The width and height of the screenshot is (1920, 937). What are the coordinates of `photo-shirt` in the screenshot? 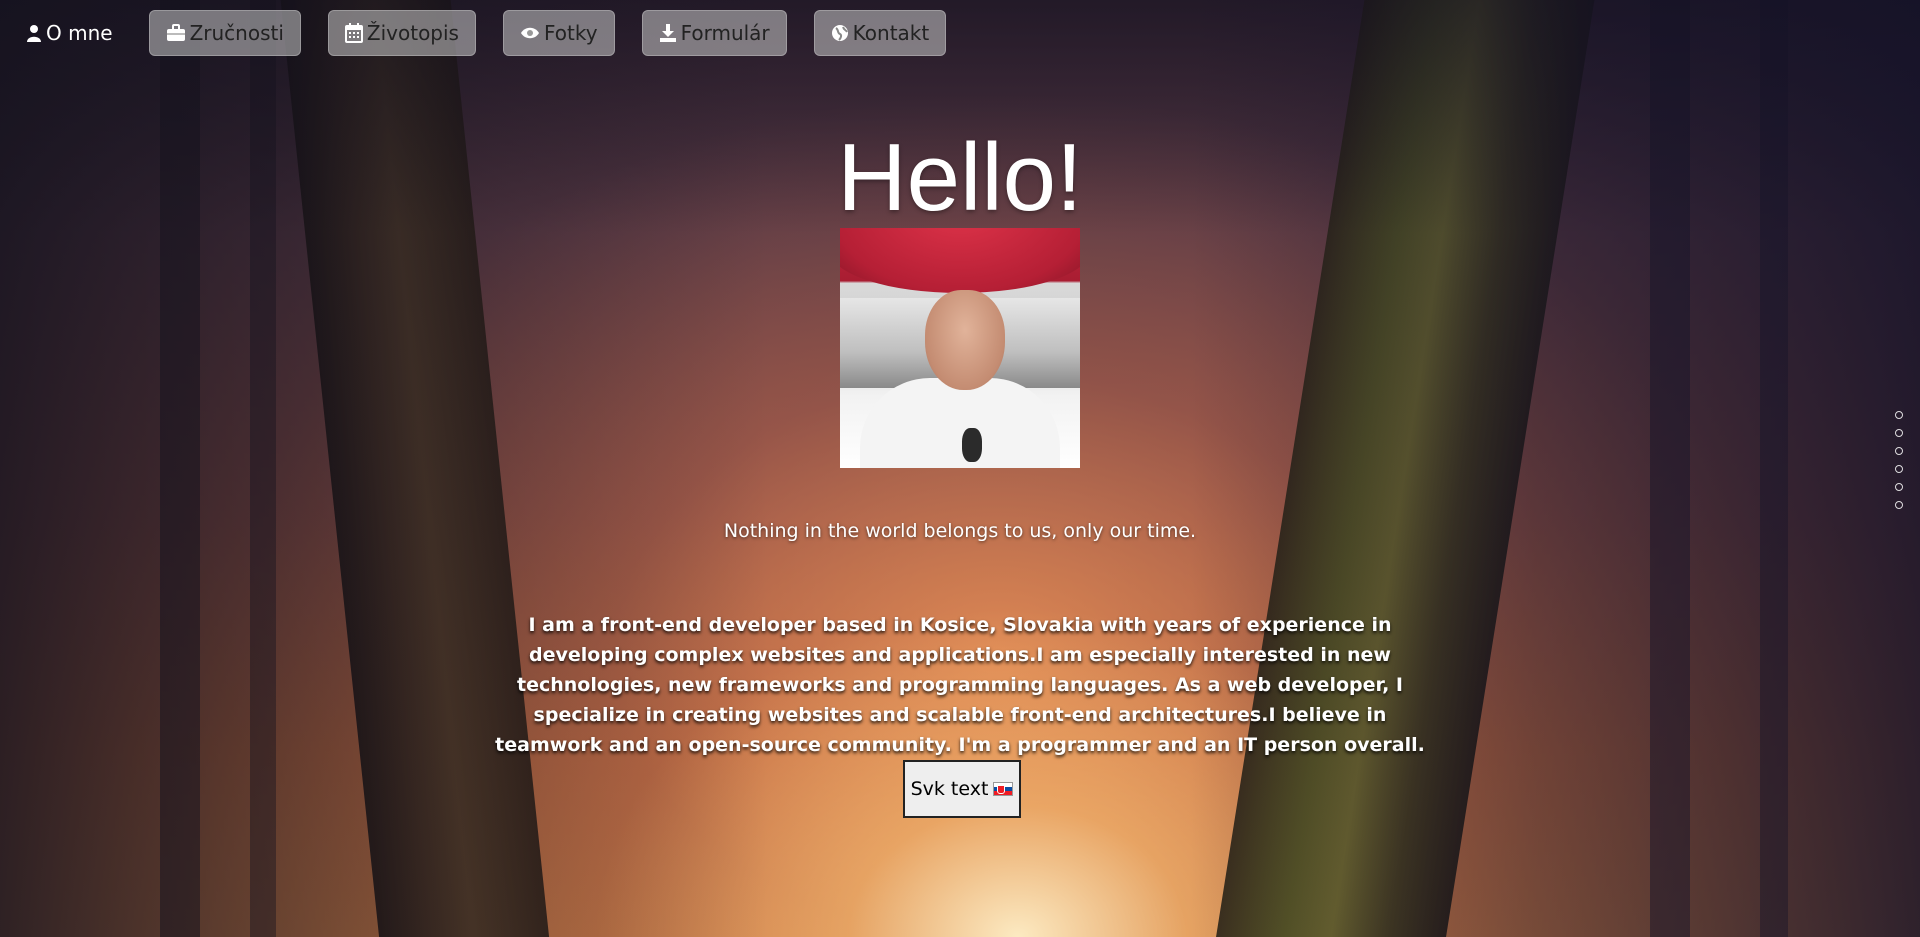 It's located at (960, 423).